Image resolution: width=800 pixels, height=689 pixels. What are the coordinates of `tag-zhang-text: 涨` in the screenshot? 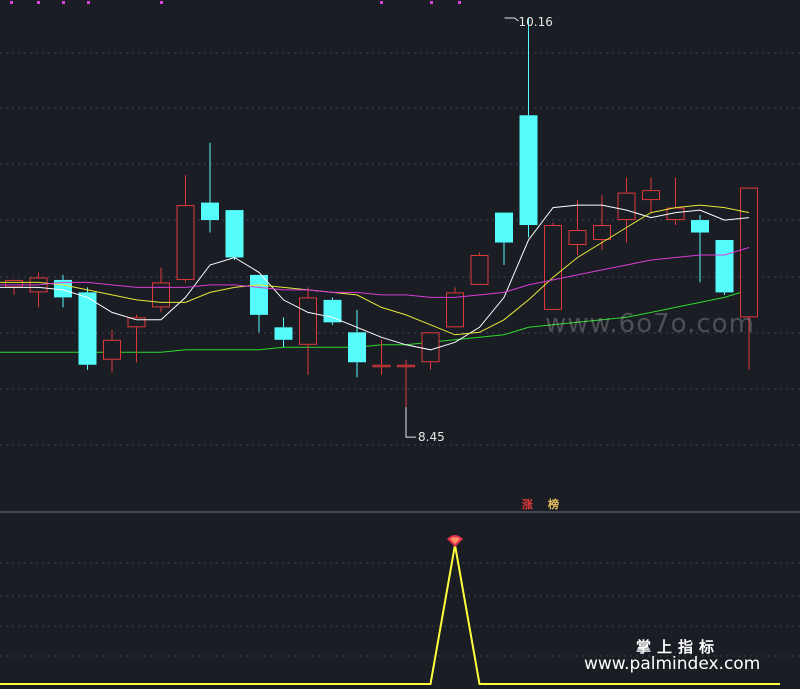 It's located at (527, 504).